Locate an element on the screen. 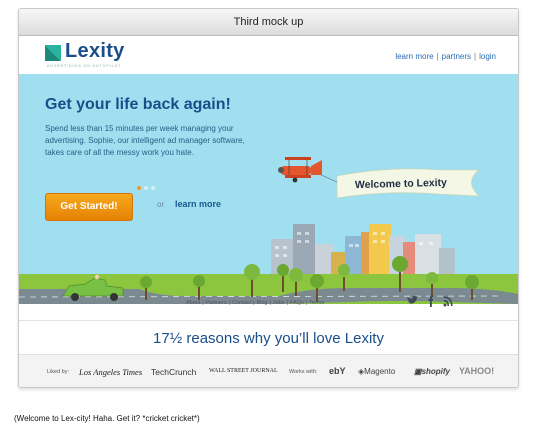  footer-link-about: About is located at coordinates (193, 303).